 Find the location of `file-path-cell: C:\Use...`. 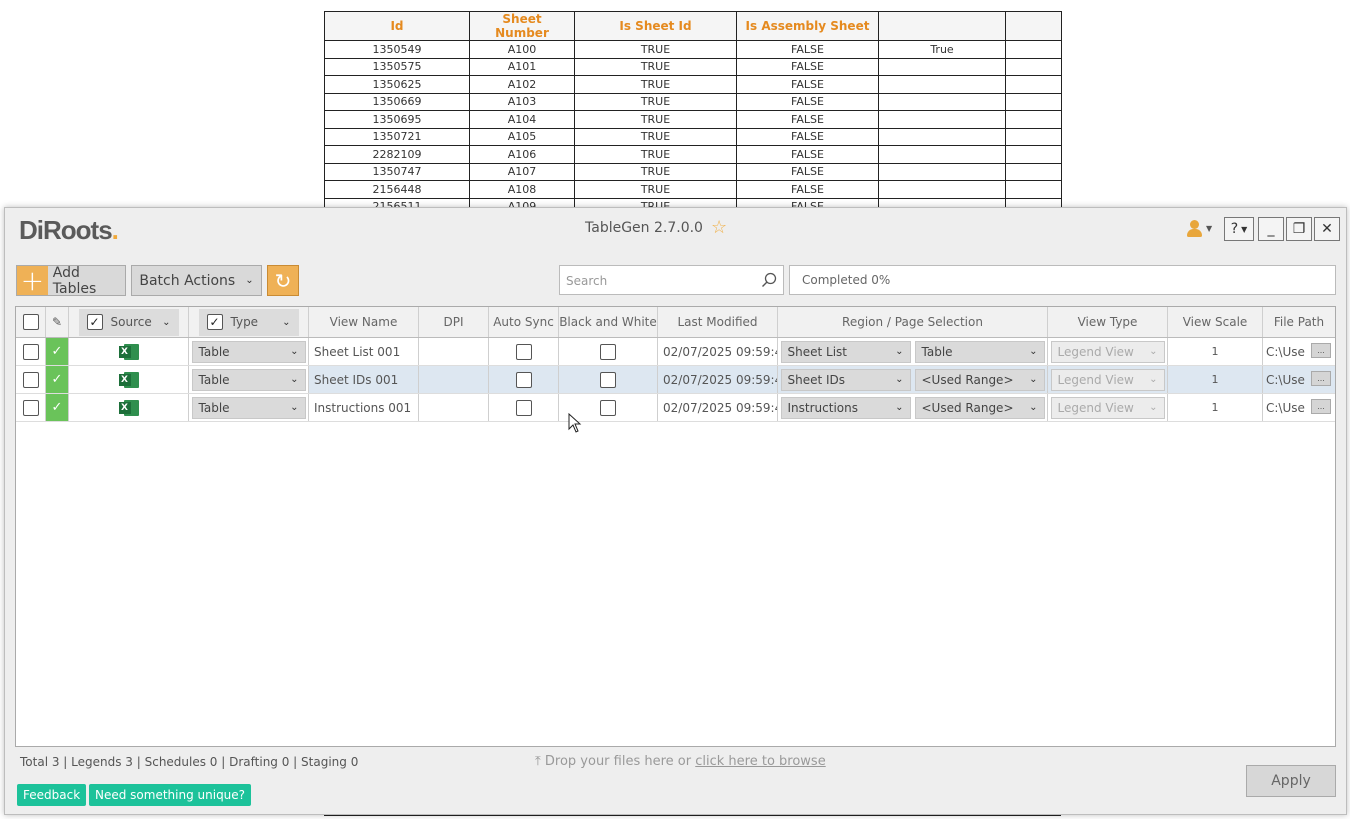

file-path-cell: C:\Use... is located at coordinates (1299, 379).